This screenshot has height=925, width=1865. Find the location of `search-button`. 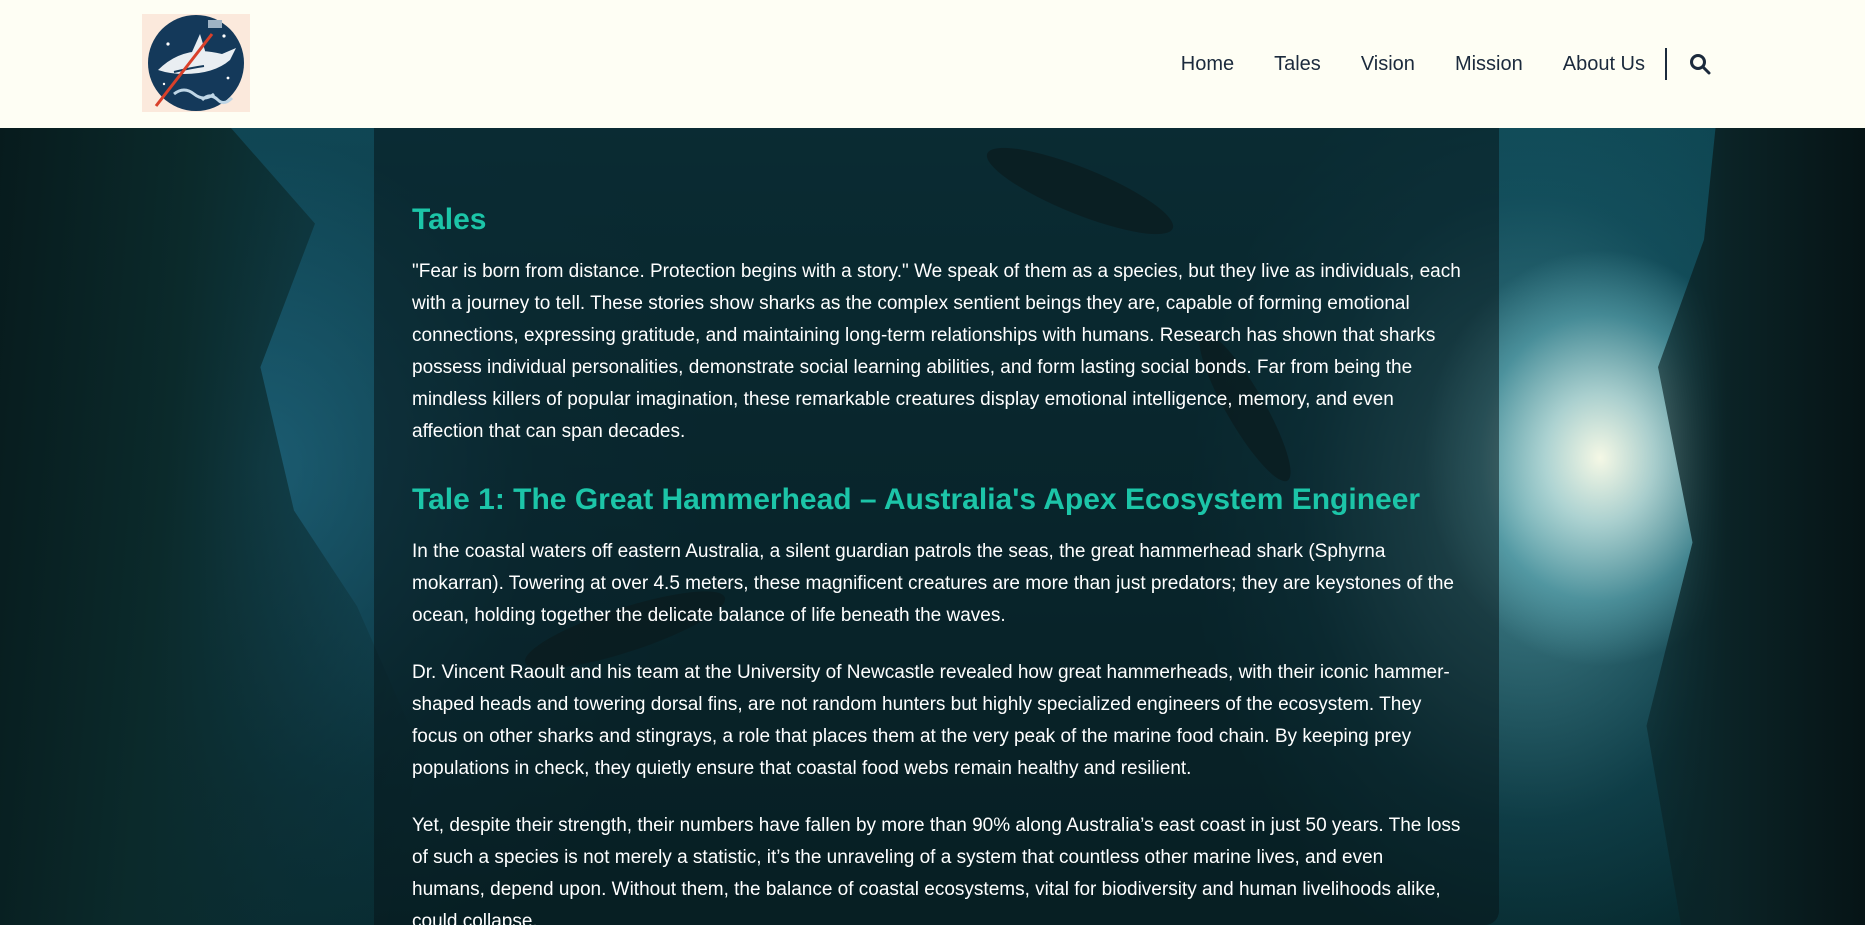

search-button is located at coordinates (1700, 64).